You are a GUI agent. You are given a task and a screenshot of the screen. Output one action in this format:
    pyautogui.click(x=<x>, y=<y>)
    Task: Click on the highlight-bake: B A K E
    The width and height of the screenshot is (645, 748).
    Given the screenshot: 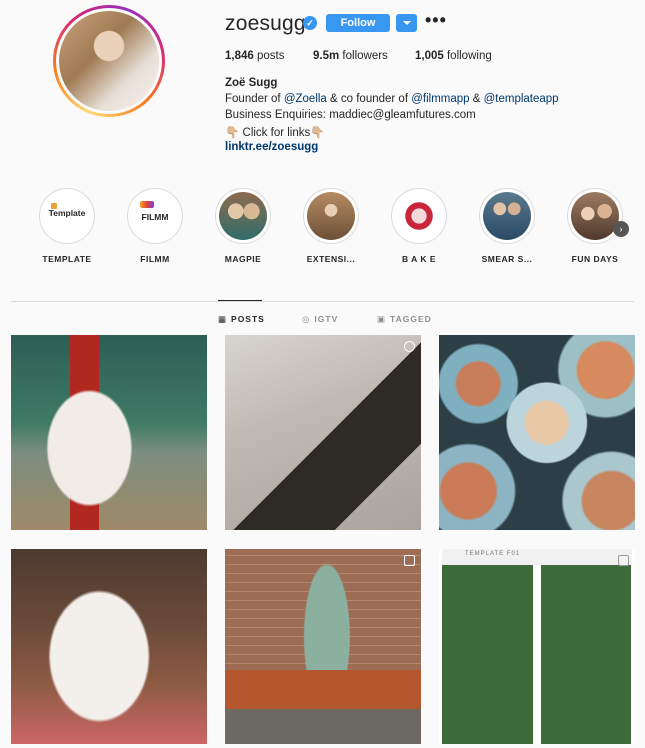 What is the action you would take?
    pyautogui.click(x=419, y=226)
    